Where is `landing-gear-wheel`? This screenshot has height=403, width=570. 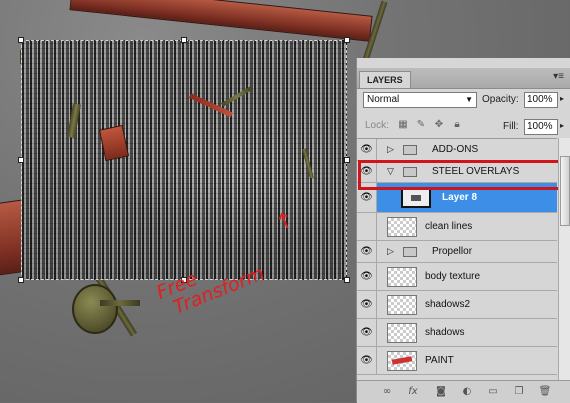
landing-gear-wheel is located at coordinates (95, 309).